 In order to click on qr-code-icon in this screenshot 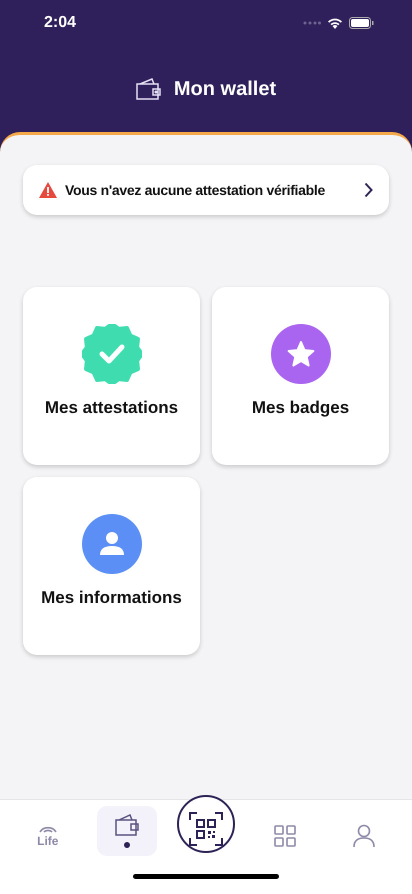, I will do `click(205, 829)`.